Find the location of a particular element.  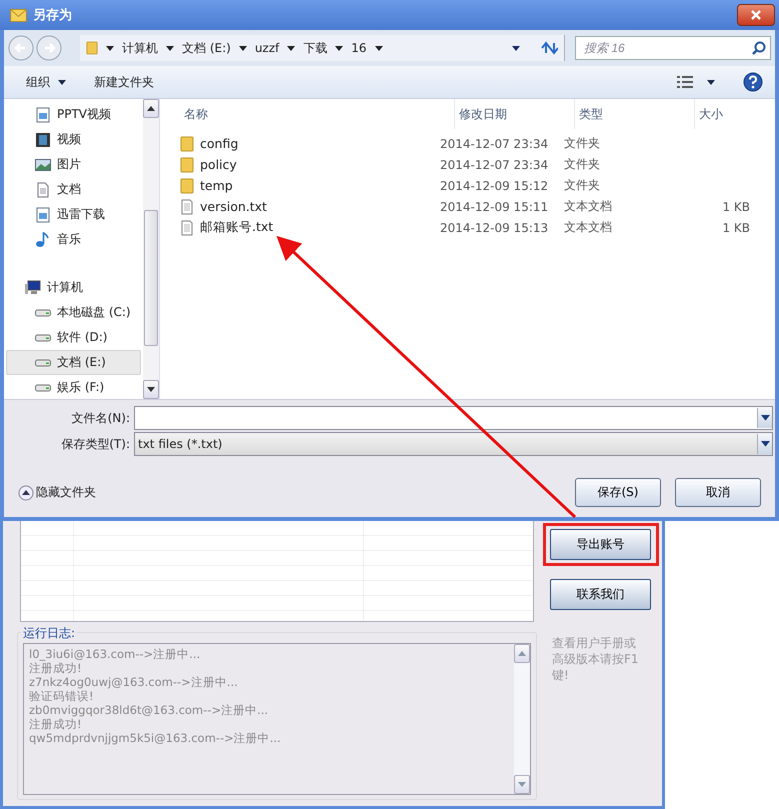

sidebar-item: 文档 is located at coordinates (73, 189).